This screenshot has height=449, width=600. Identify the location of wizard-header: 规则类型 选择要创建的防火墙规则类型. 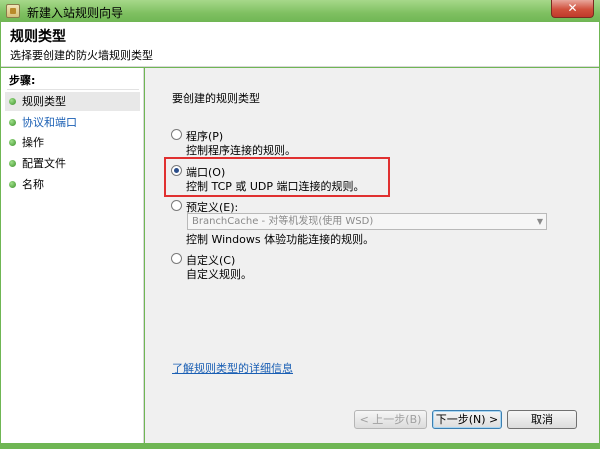
(300, 44).